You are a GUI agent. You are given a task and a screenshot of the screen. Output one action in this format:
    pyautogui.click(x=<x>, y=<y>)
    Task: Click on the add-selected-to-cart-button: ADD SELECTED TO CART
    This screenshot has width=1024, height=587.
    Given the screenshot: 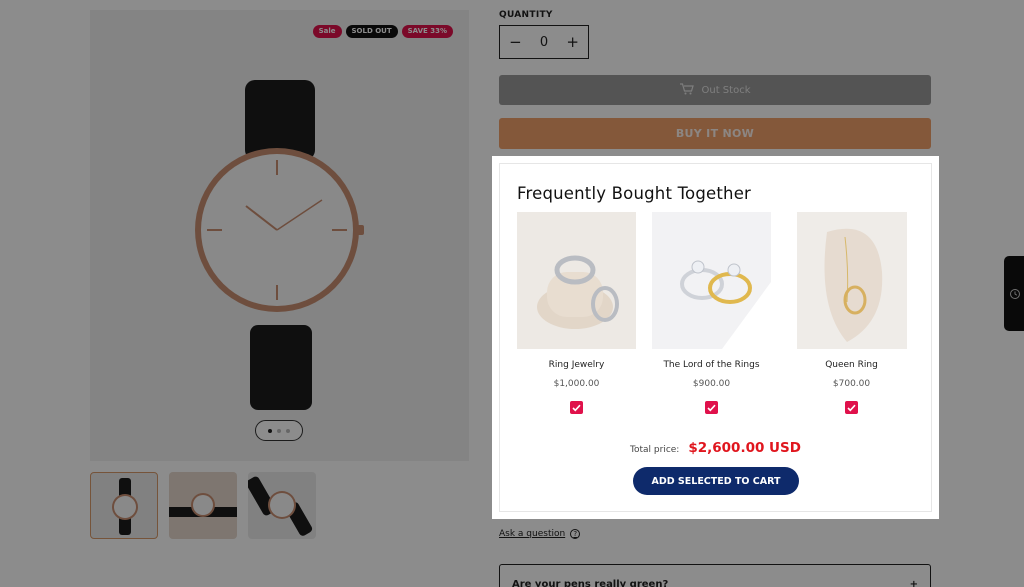 What is the action you would take?
    pyautogui.click(x=716, y=481)
    